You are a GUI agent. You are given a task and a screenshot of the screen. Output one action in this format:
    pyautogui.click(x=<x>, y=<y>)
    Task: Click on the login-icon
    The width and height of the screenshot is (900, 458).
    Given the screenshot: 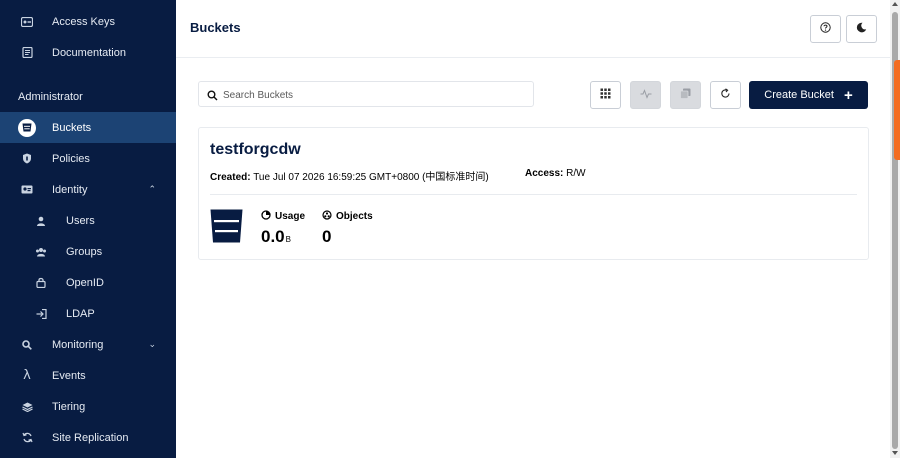 What is the action you would take?
    pyautogui.click(x=41, y=314)
    